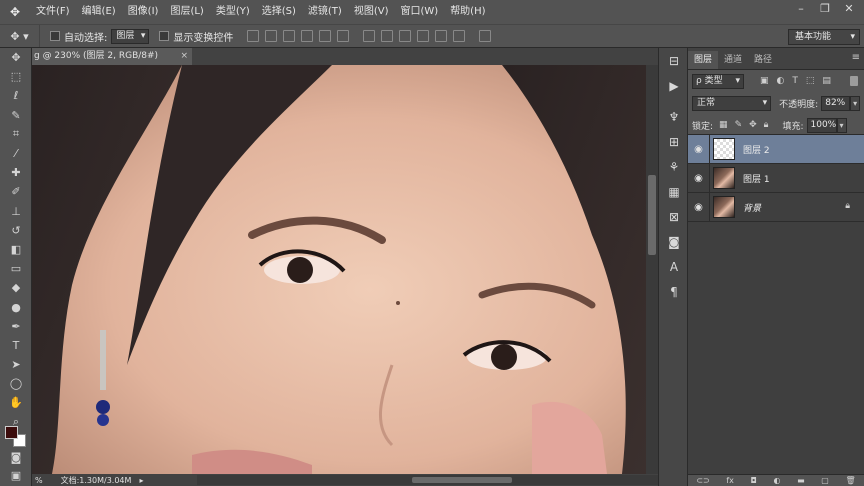 The height and width of the screenshot is (486, 864). I want to click on vertical-scrollbar, so click(652, 269).